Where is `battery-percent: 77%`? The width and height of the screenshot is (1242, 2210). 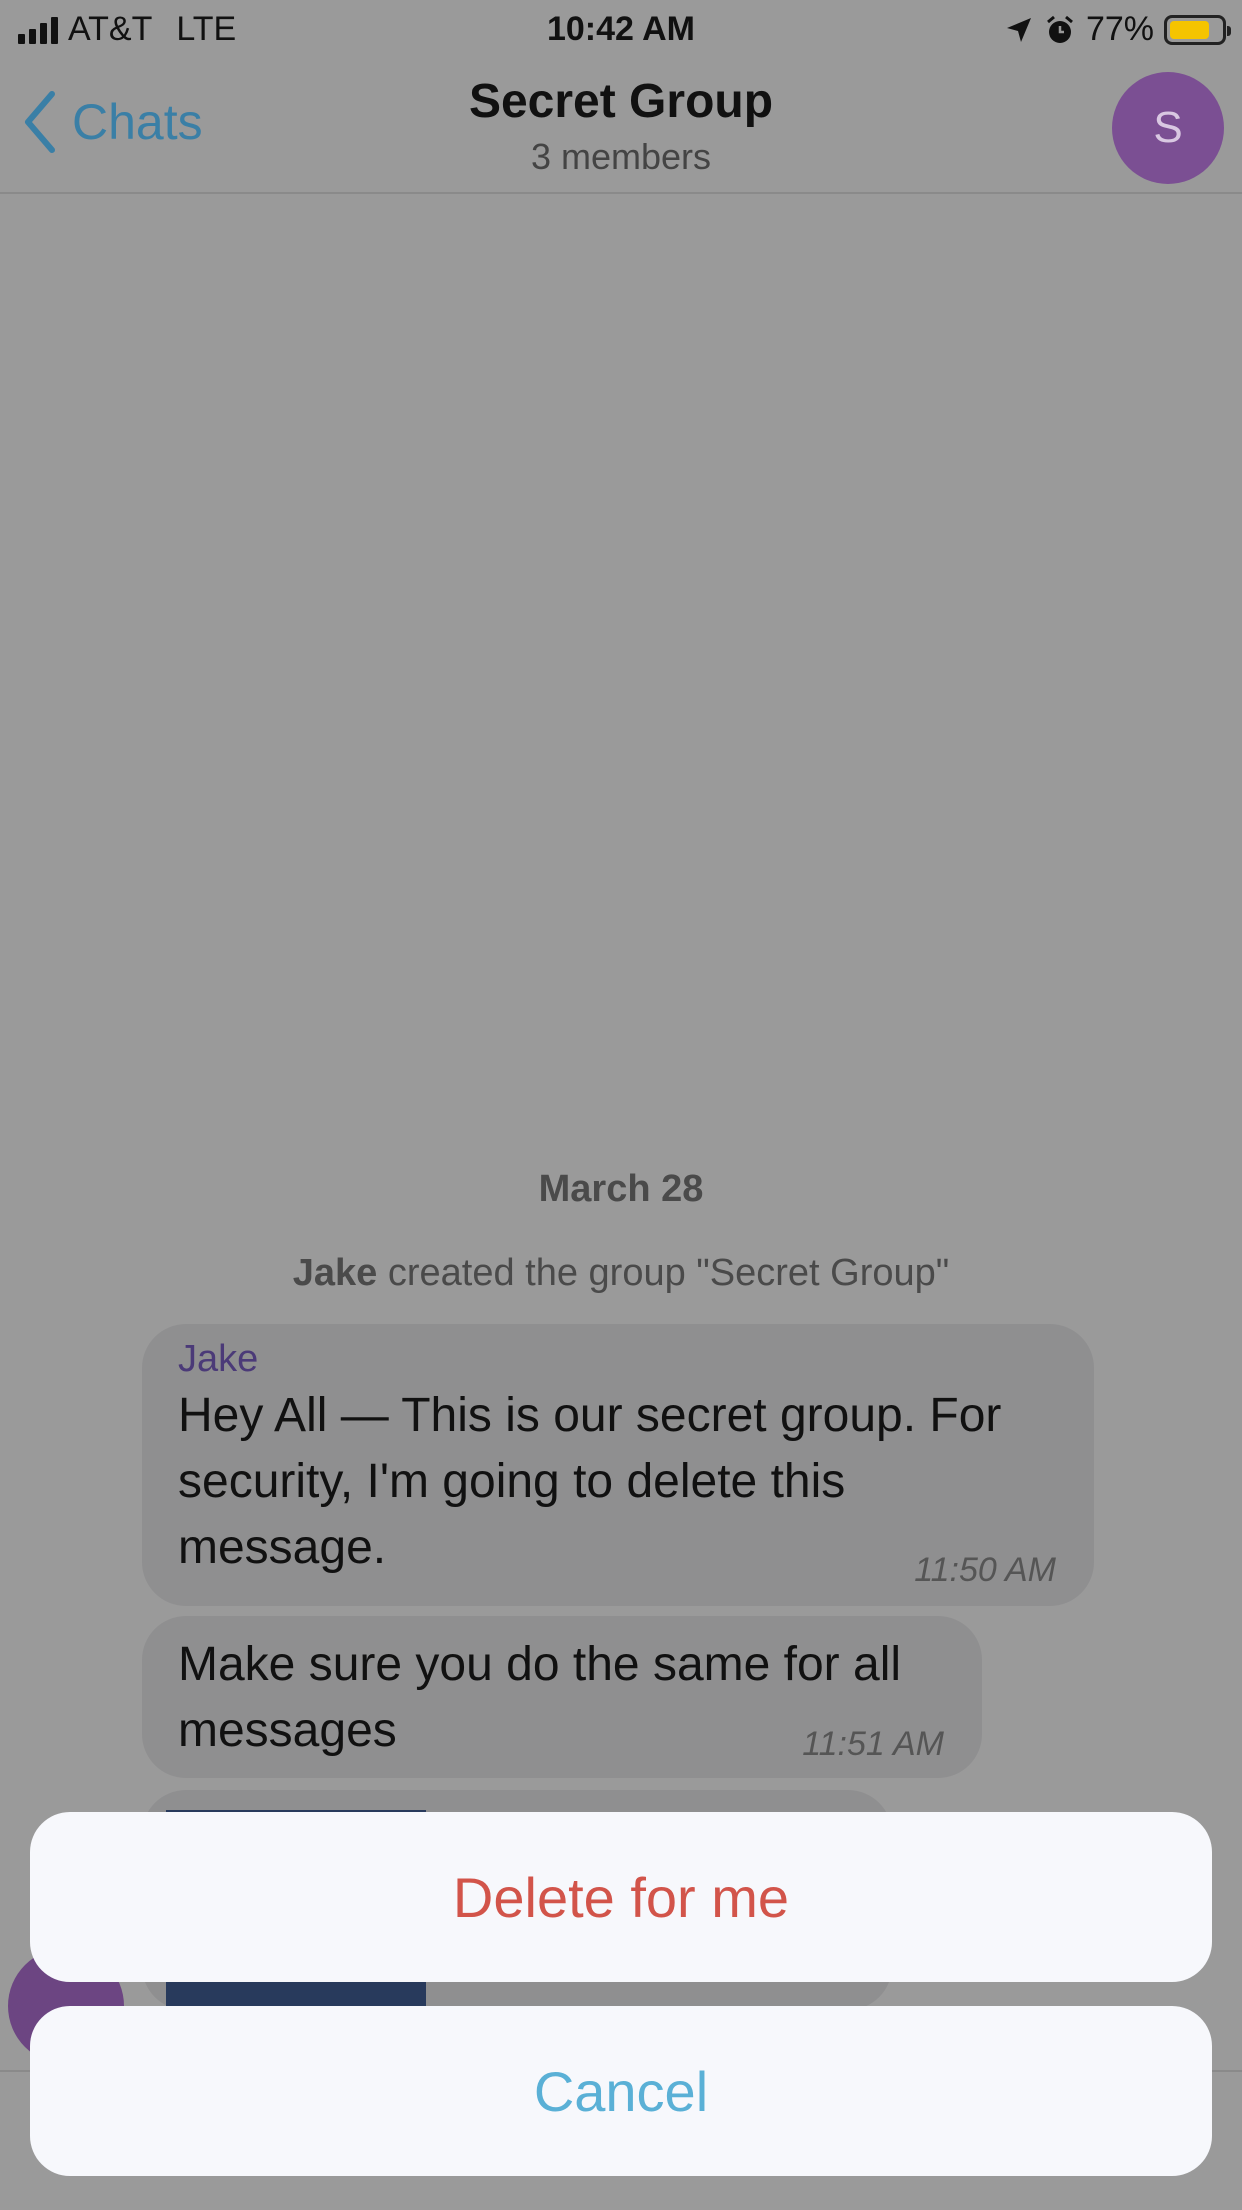 battery-percent: 77% is located at coordinates (1119, 29).